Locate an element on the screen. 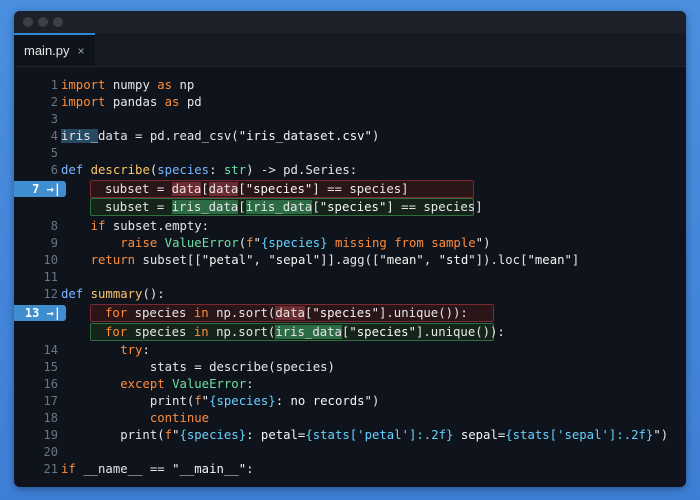  line-number: 20 is located at coordinates (50, 452).